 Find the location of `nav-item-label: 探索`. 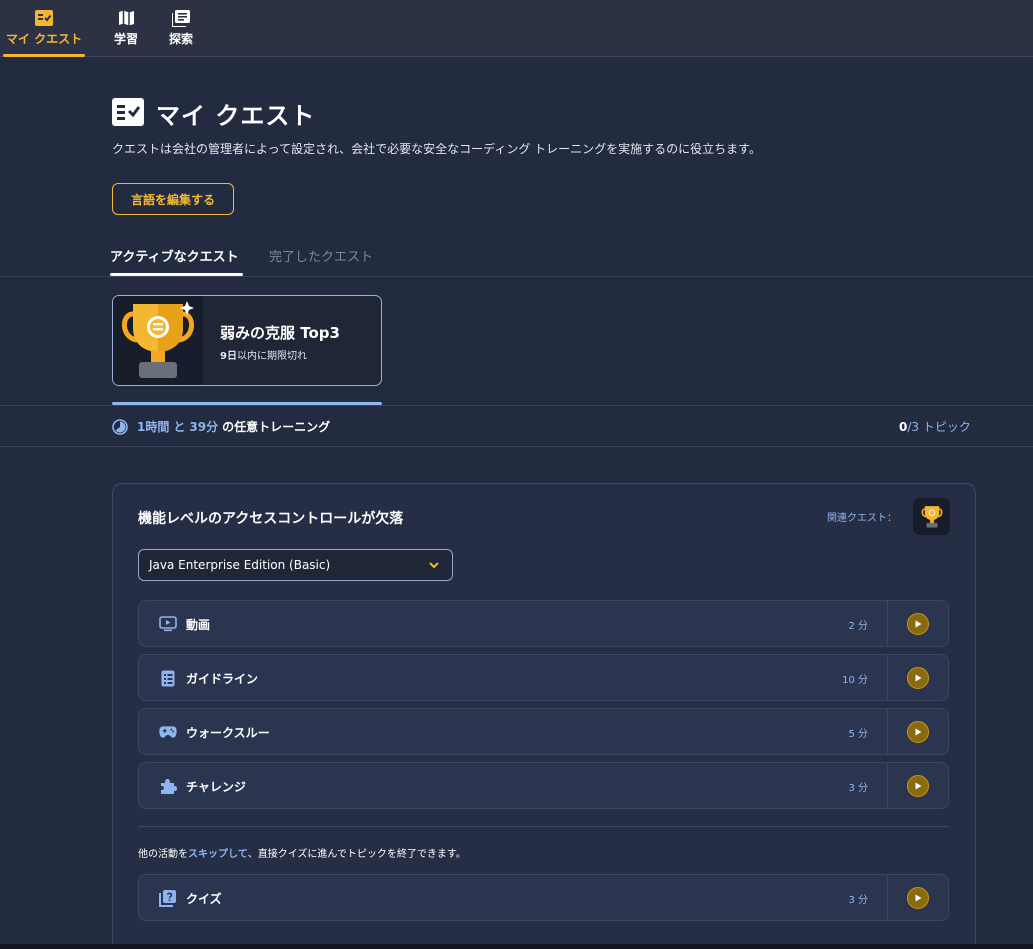

nav-item-label: 探索 is located at coordinates (180, 39).